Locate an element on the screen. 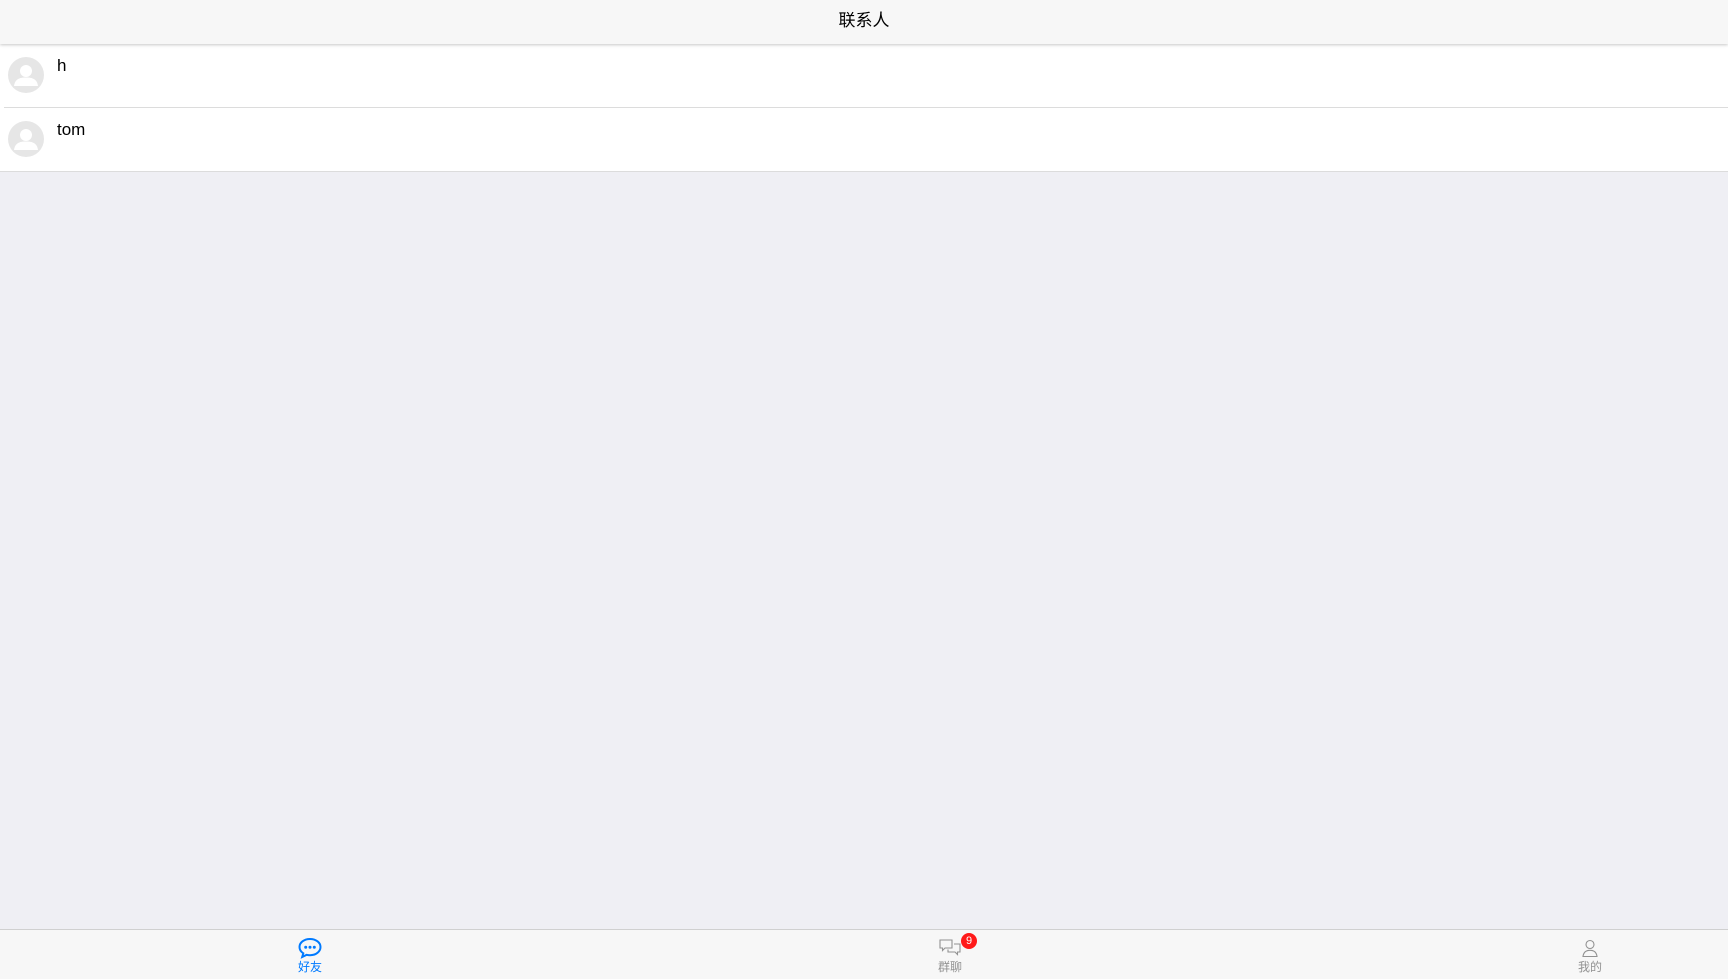 The height and width of the screenshot is (979, 1728). tab-group-chat: 9 群聊 is located at coordinates (950, 954).